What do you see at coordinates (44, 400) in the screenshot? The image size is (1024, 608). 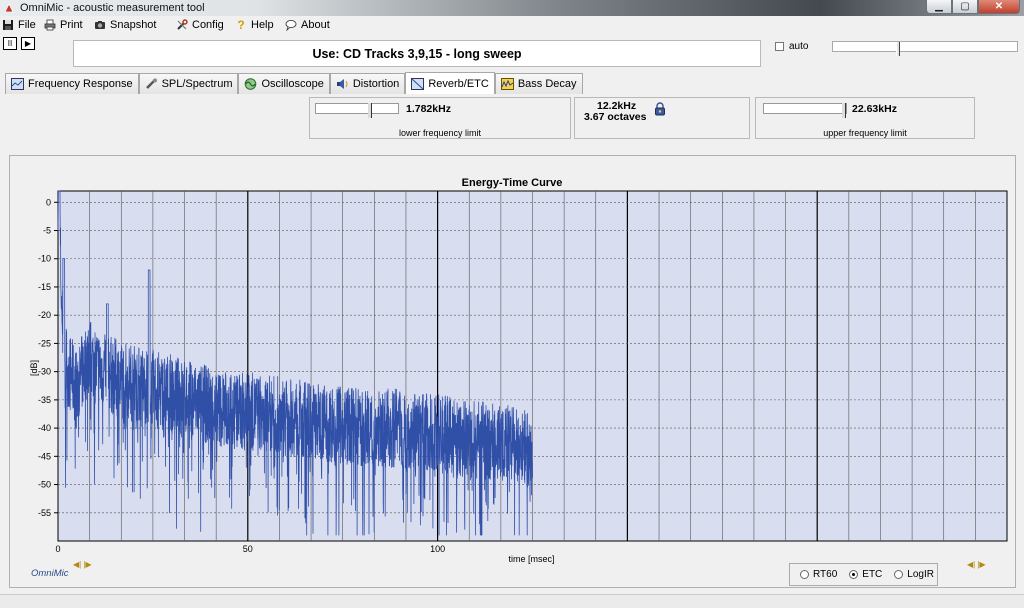 I see `y-tick-label: -35` at bounding box center [44, 400].